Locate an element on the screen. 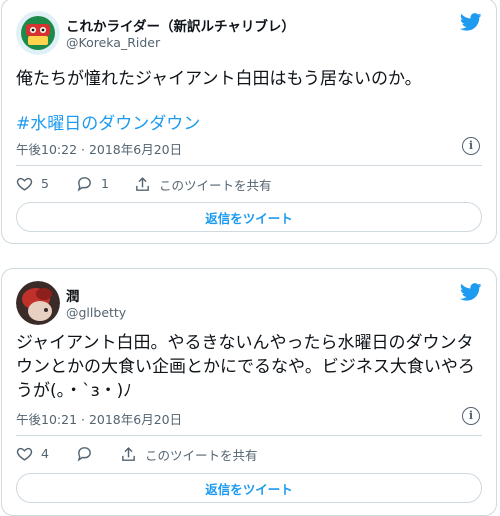 This screenshot has height=516, width=500. user-handle: @gllbetty is located at coordinates (96, 312).